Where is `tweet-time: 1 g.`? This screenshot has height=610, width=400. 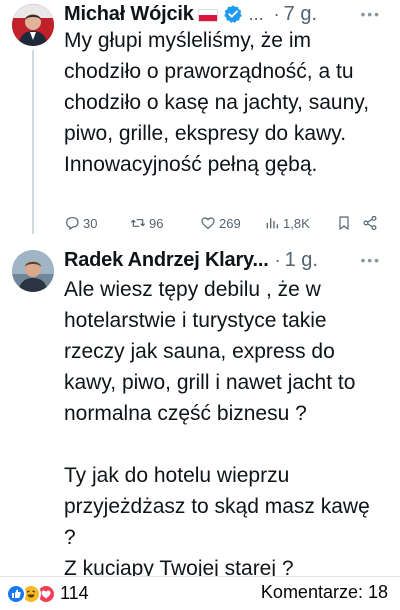
tweet-time: 1 g. is located at coordinates (301, 260).